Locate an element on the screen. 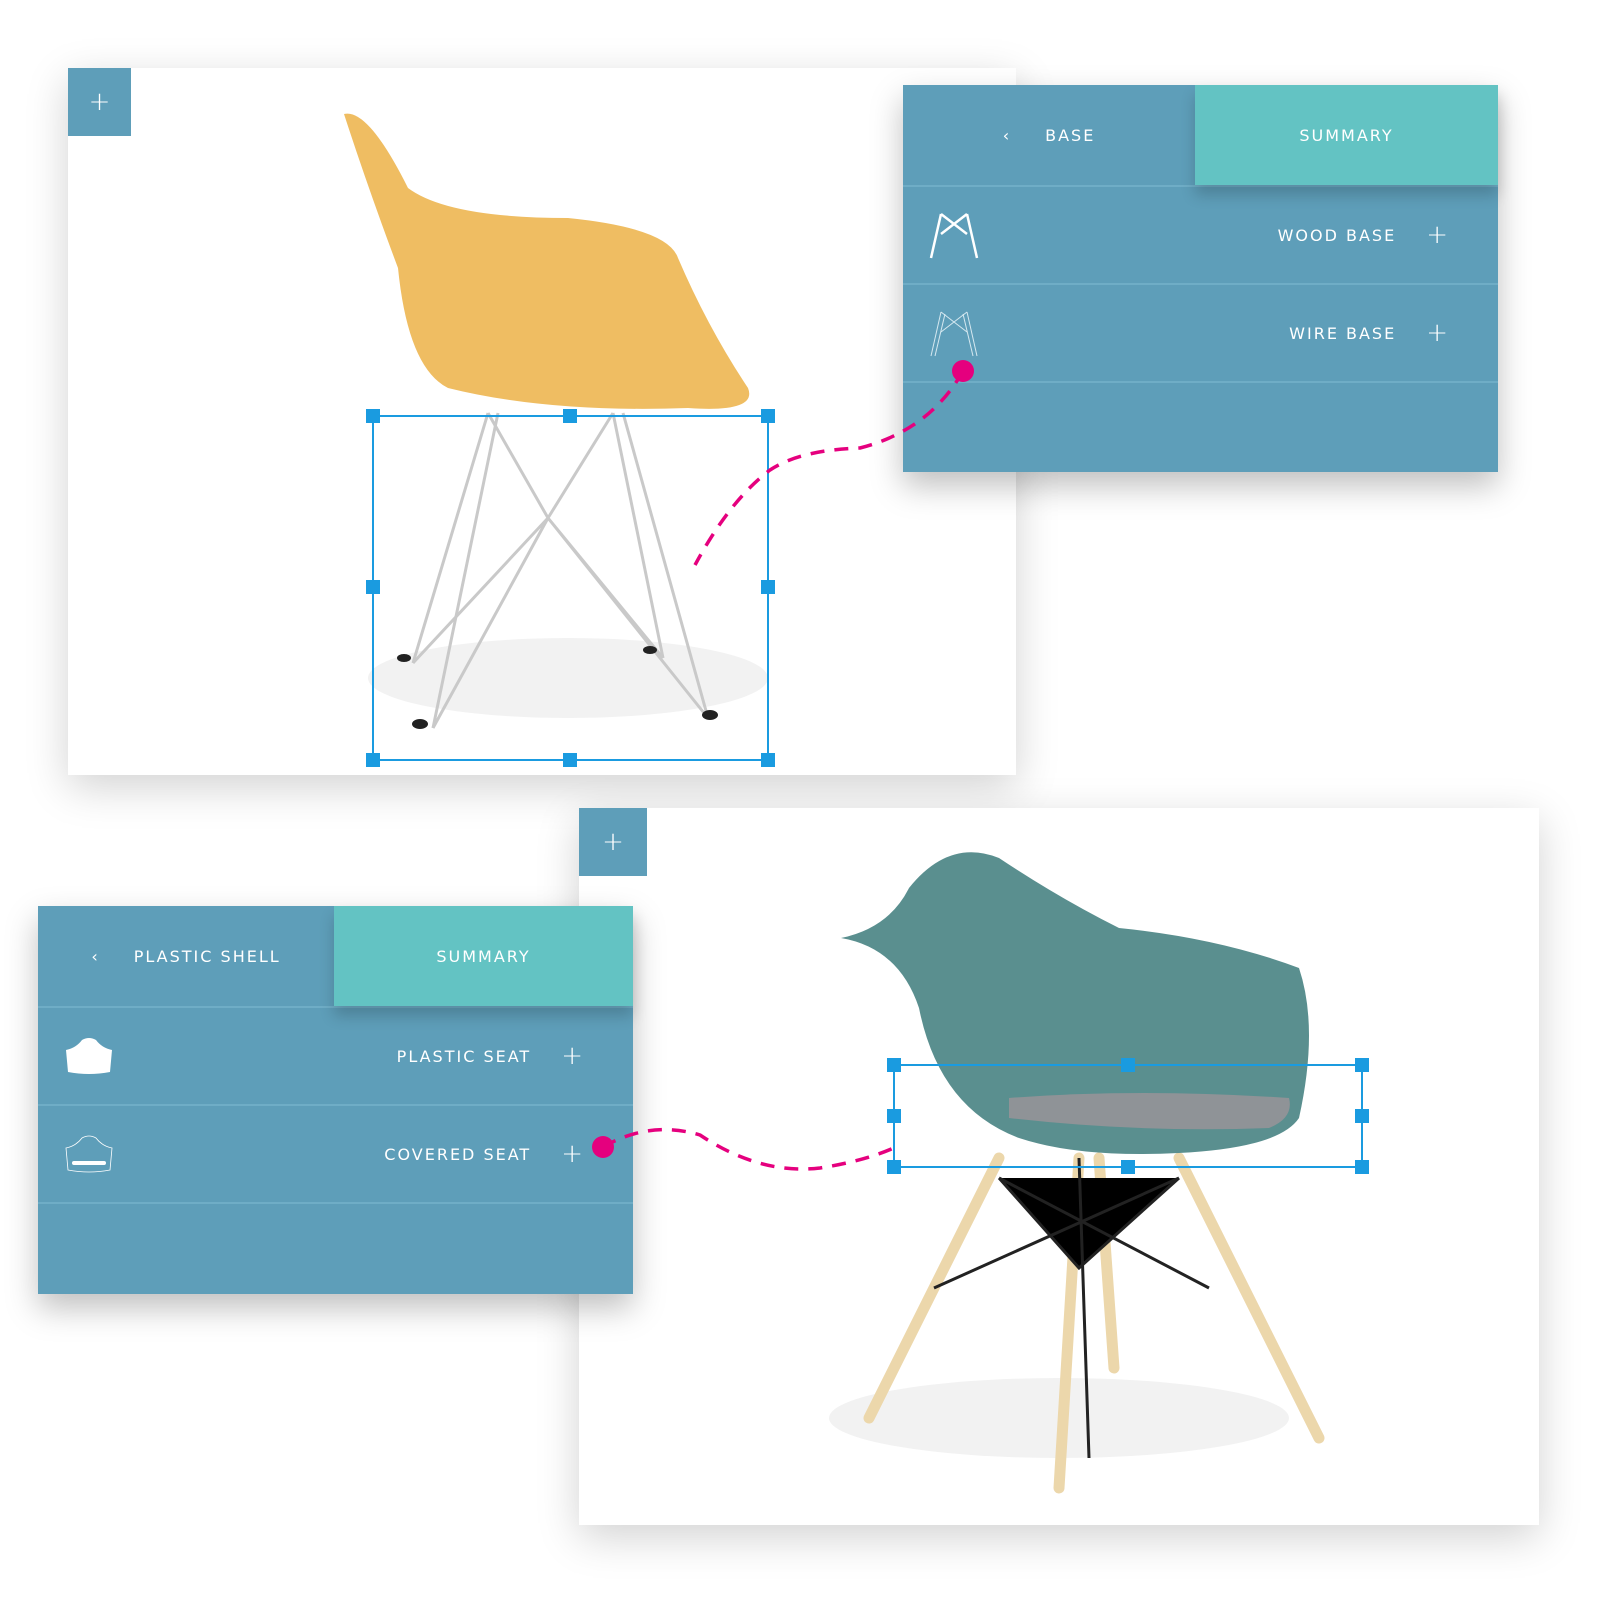  item-label: PLASTIC SEAT is located at coordinates (464, 1056).